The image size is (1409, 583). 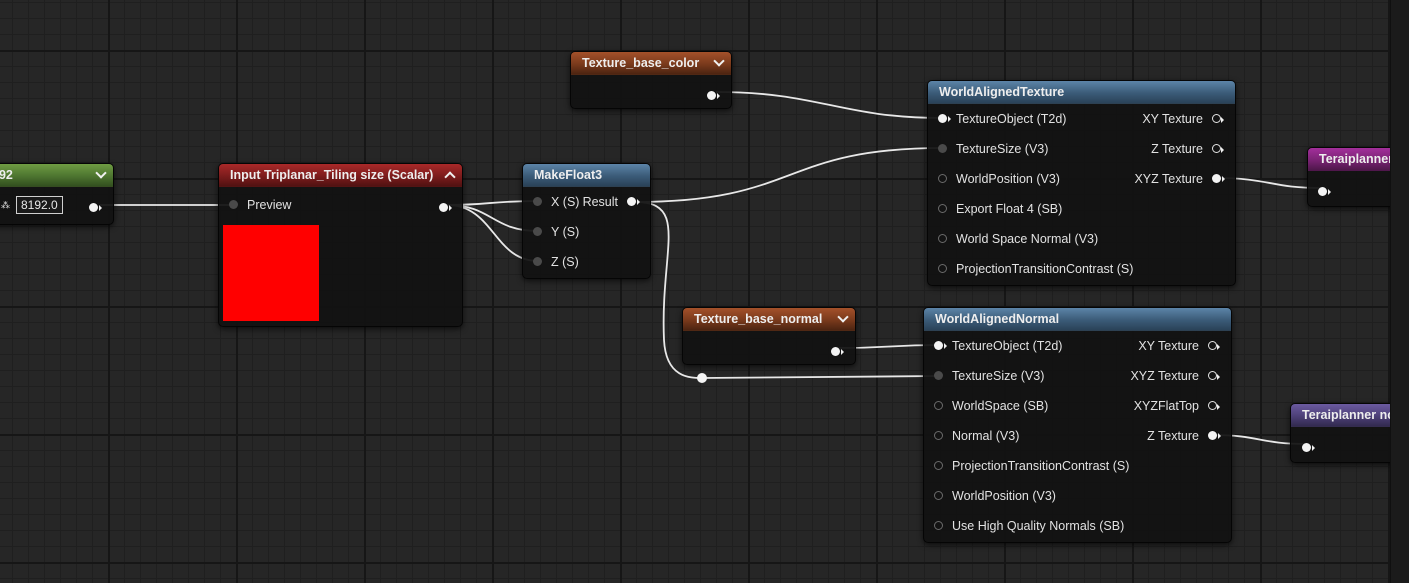 What do you see at coordinates (6, 205) in the screenshot?
I see `drag-handle-icon: ⁂` at bounding box center [6, 205].